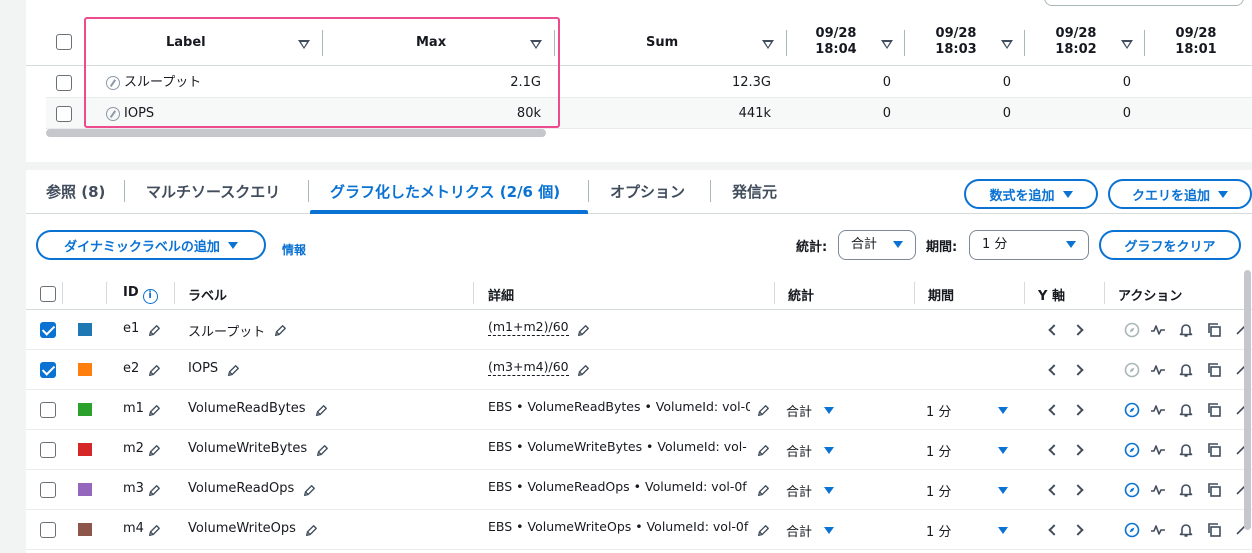 Image resolution: width=1252 pixels, height=553 pixels. What do you see at coordinates (528, 327) in the screenshot?
I see `metric-details: (m1+m2)/60` at bounding box center [528, 327].